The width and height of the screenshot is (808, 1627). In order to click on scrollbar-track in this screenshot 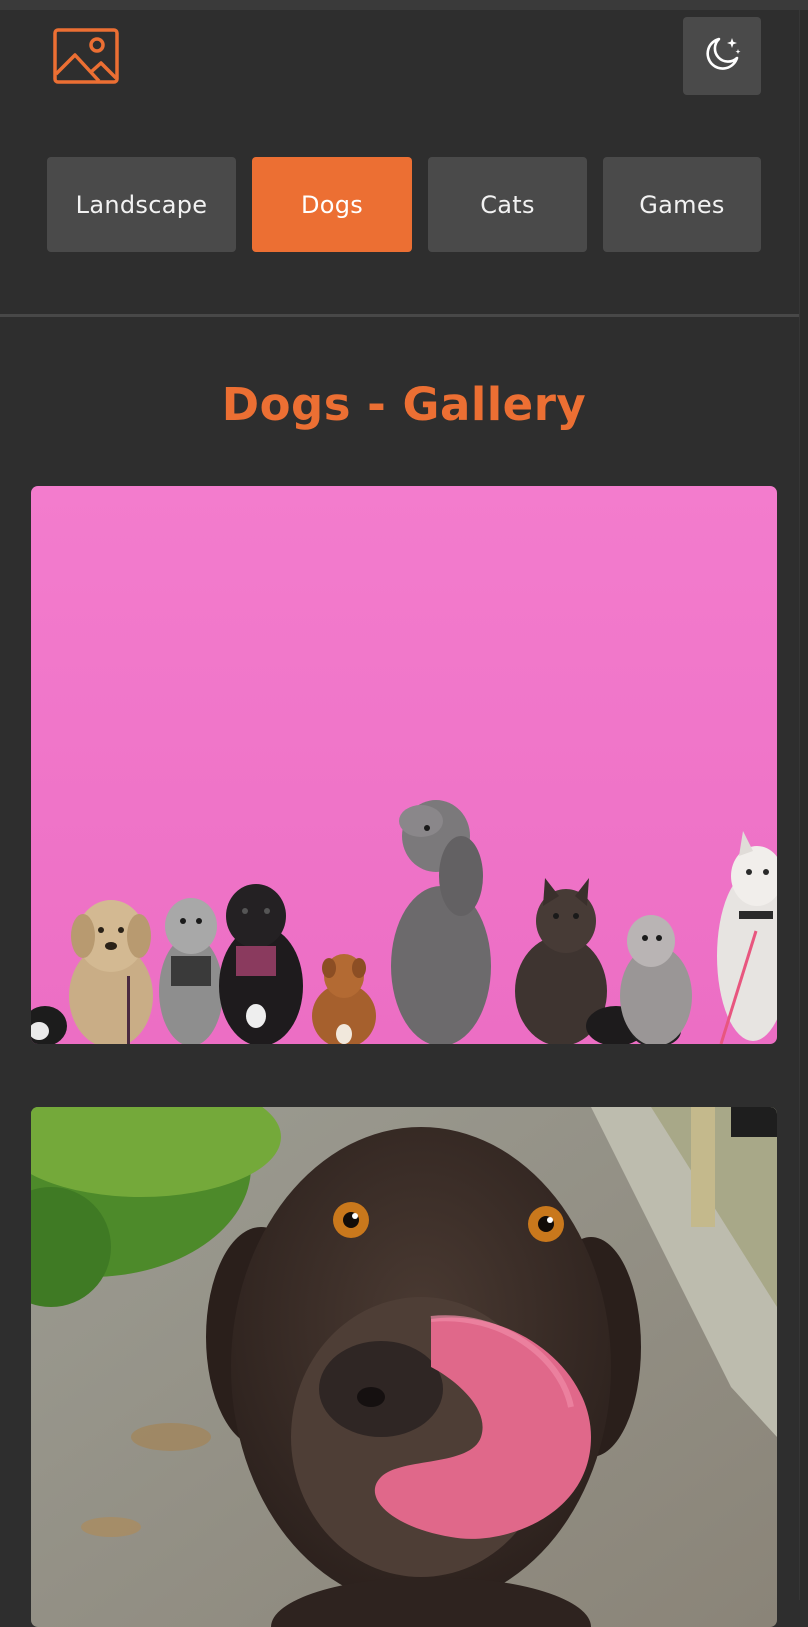, I will do `click(803, 805)`.